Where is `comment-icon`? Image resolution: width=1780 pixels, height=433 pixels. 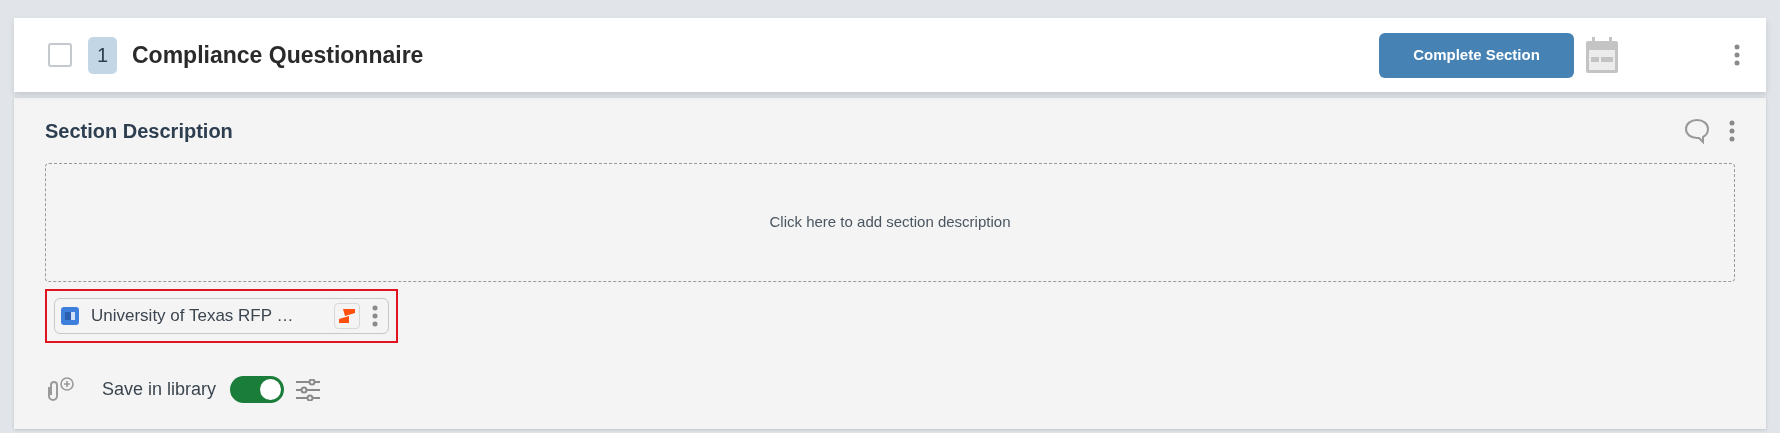 comment-icon is located at coordinates (1697, 131).